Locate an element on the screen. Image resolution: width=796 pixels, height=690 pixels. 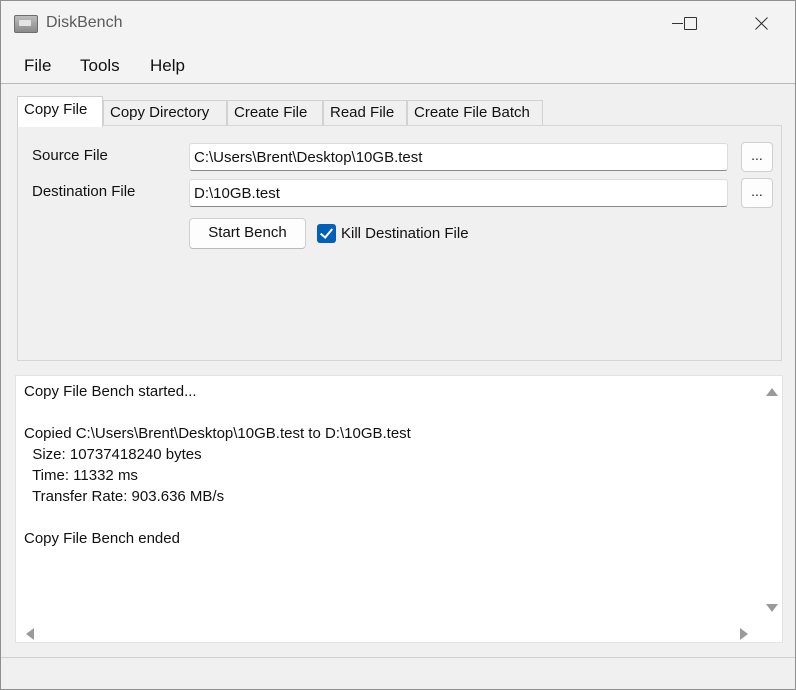
source-file-input is located at coordinates (458, 157).